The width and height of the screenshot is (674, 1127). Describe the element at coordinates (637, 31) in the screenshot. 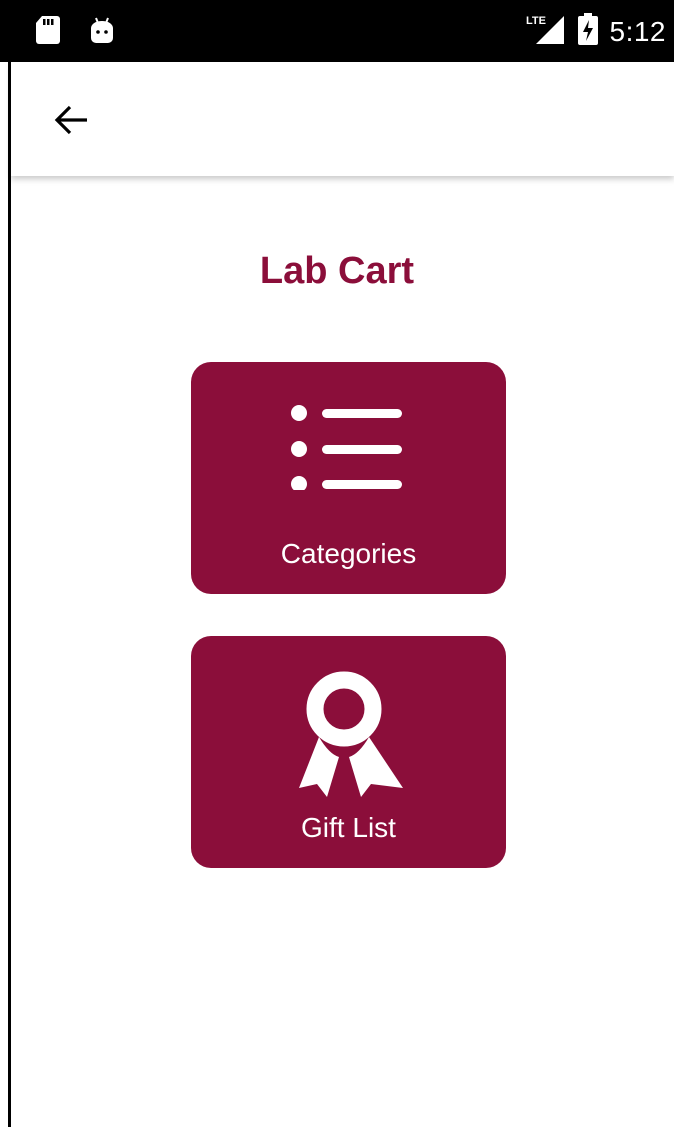

I see `status-time: 5:12` at that location.